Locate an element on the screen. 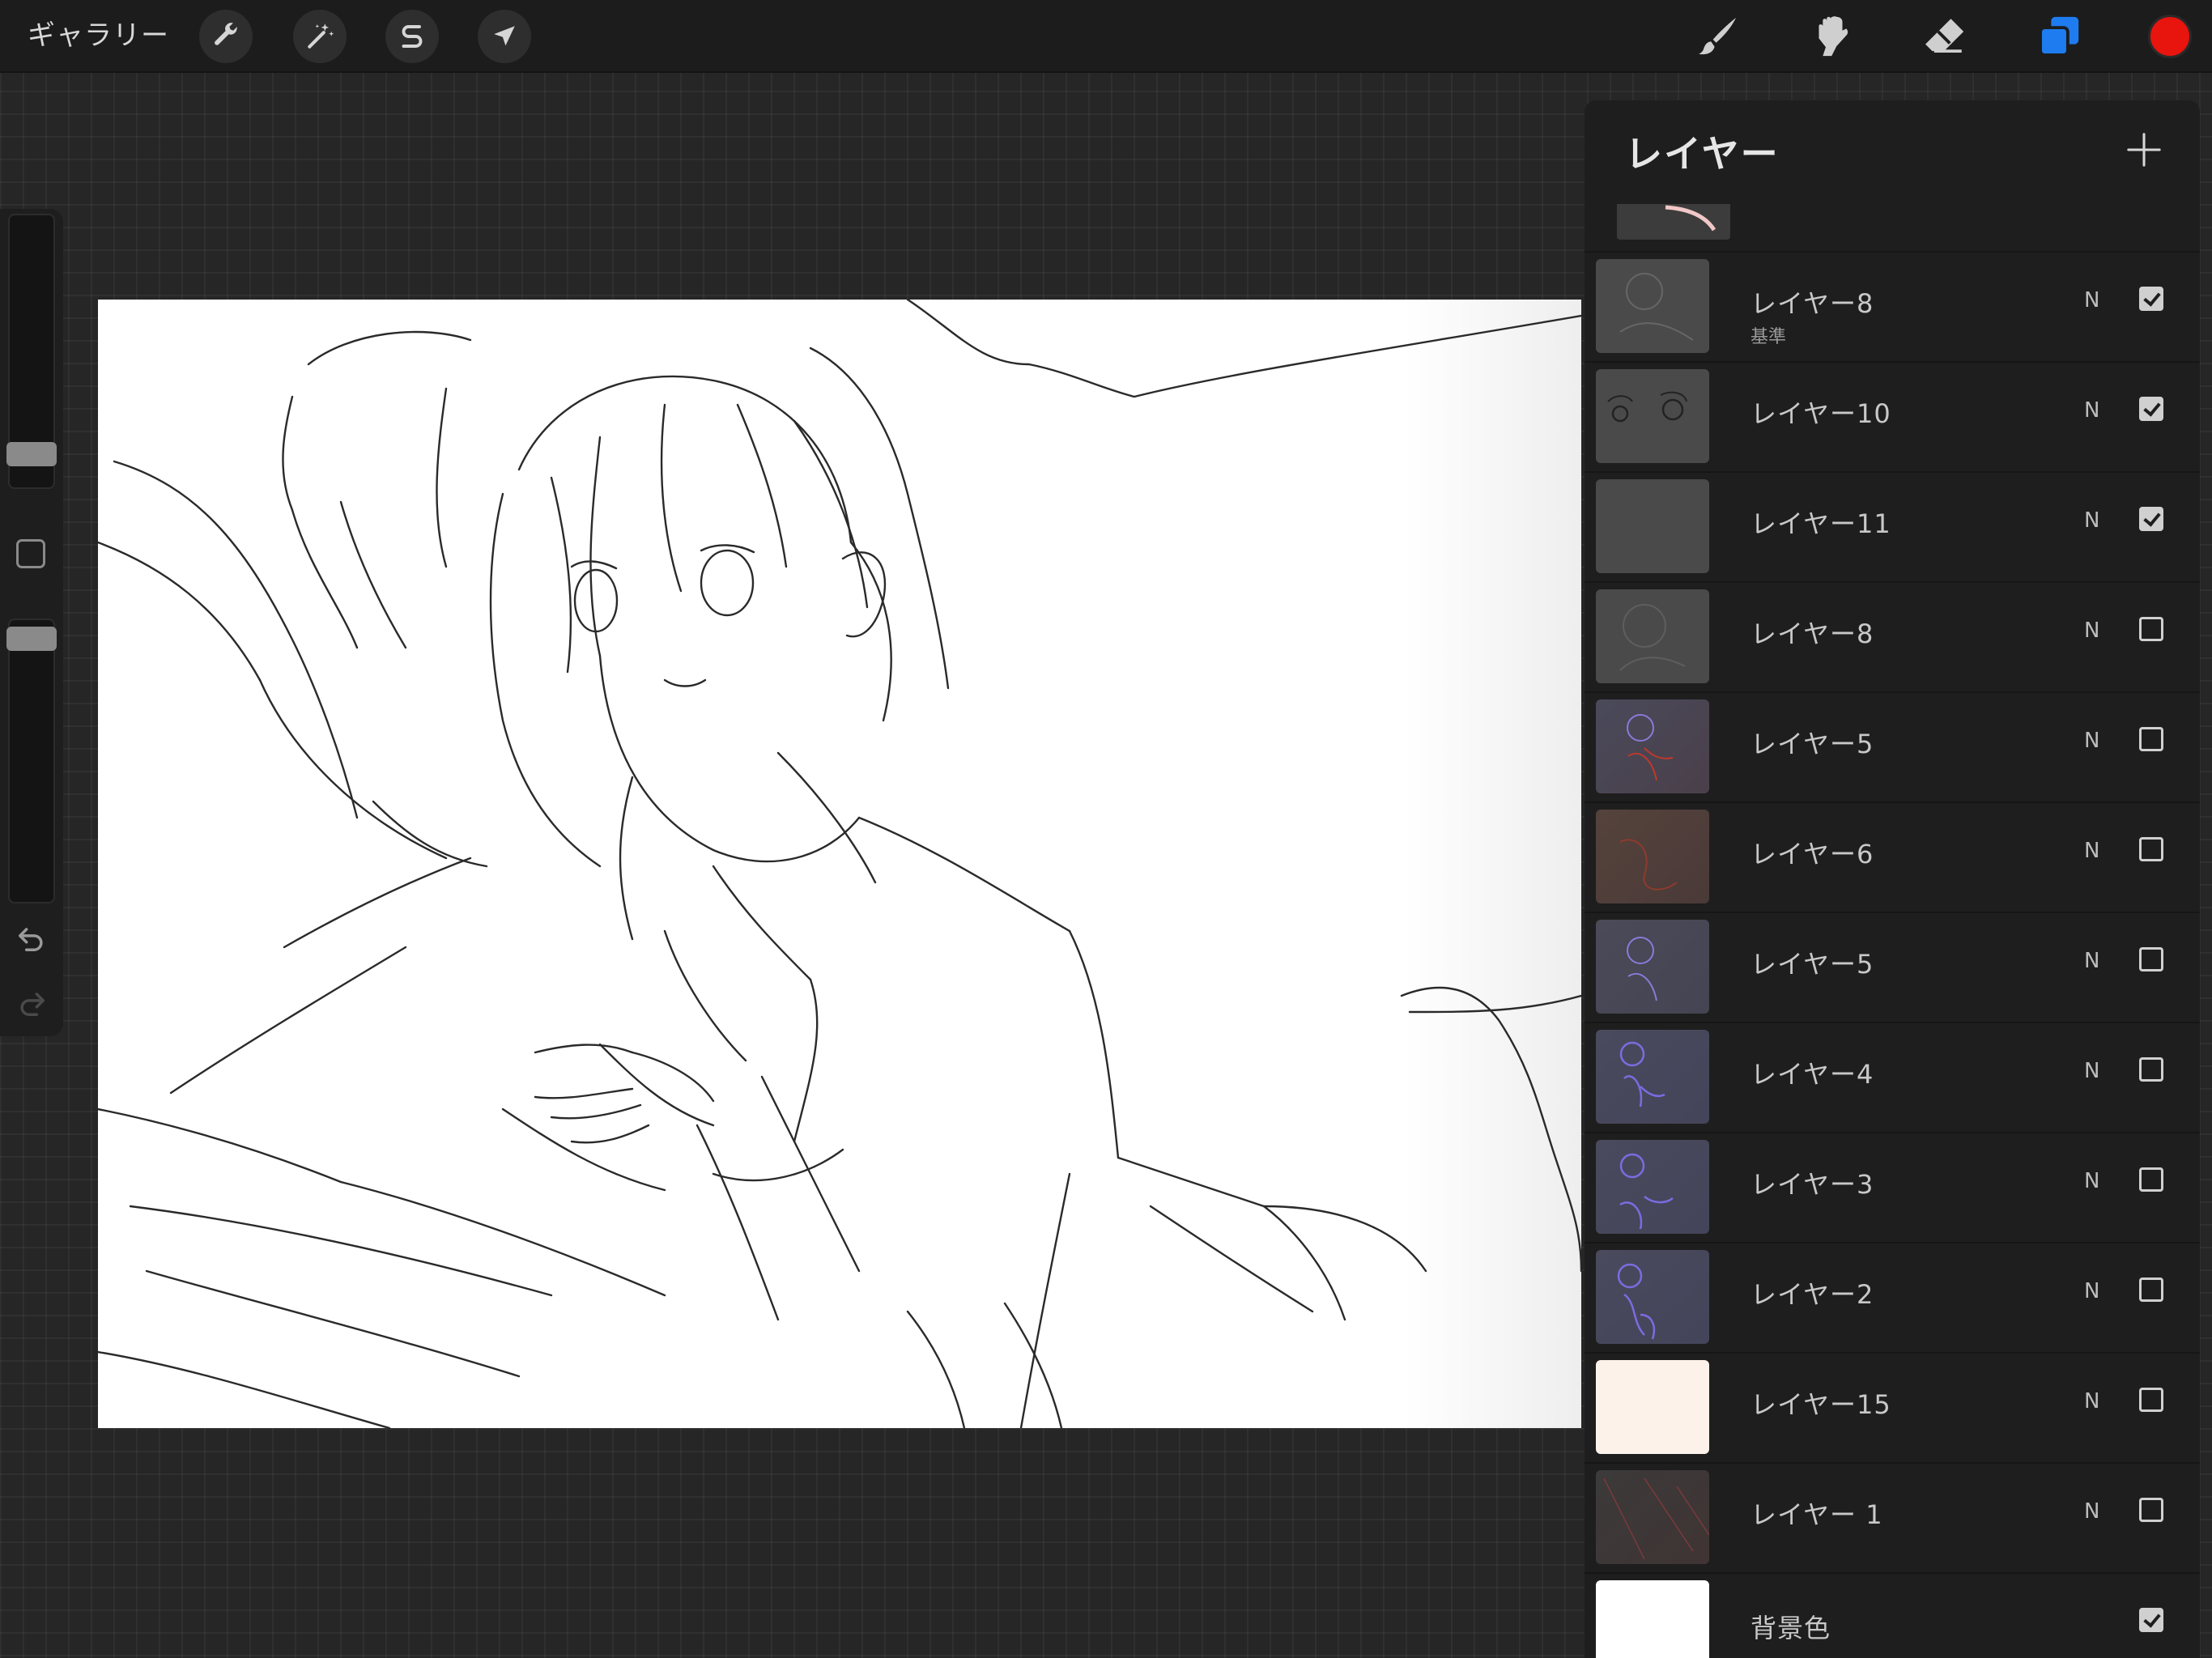 Image resolution: width=2212 pixels, height=1658 pixels. background-color-swatch is located at coordinates (1653, 1619).